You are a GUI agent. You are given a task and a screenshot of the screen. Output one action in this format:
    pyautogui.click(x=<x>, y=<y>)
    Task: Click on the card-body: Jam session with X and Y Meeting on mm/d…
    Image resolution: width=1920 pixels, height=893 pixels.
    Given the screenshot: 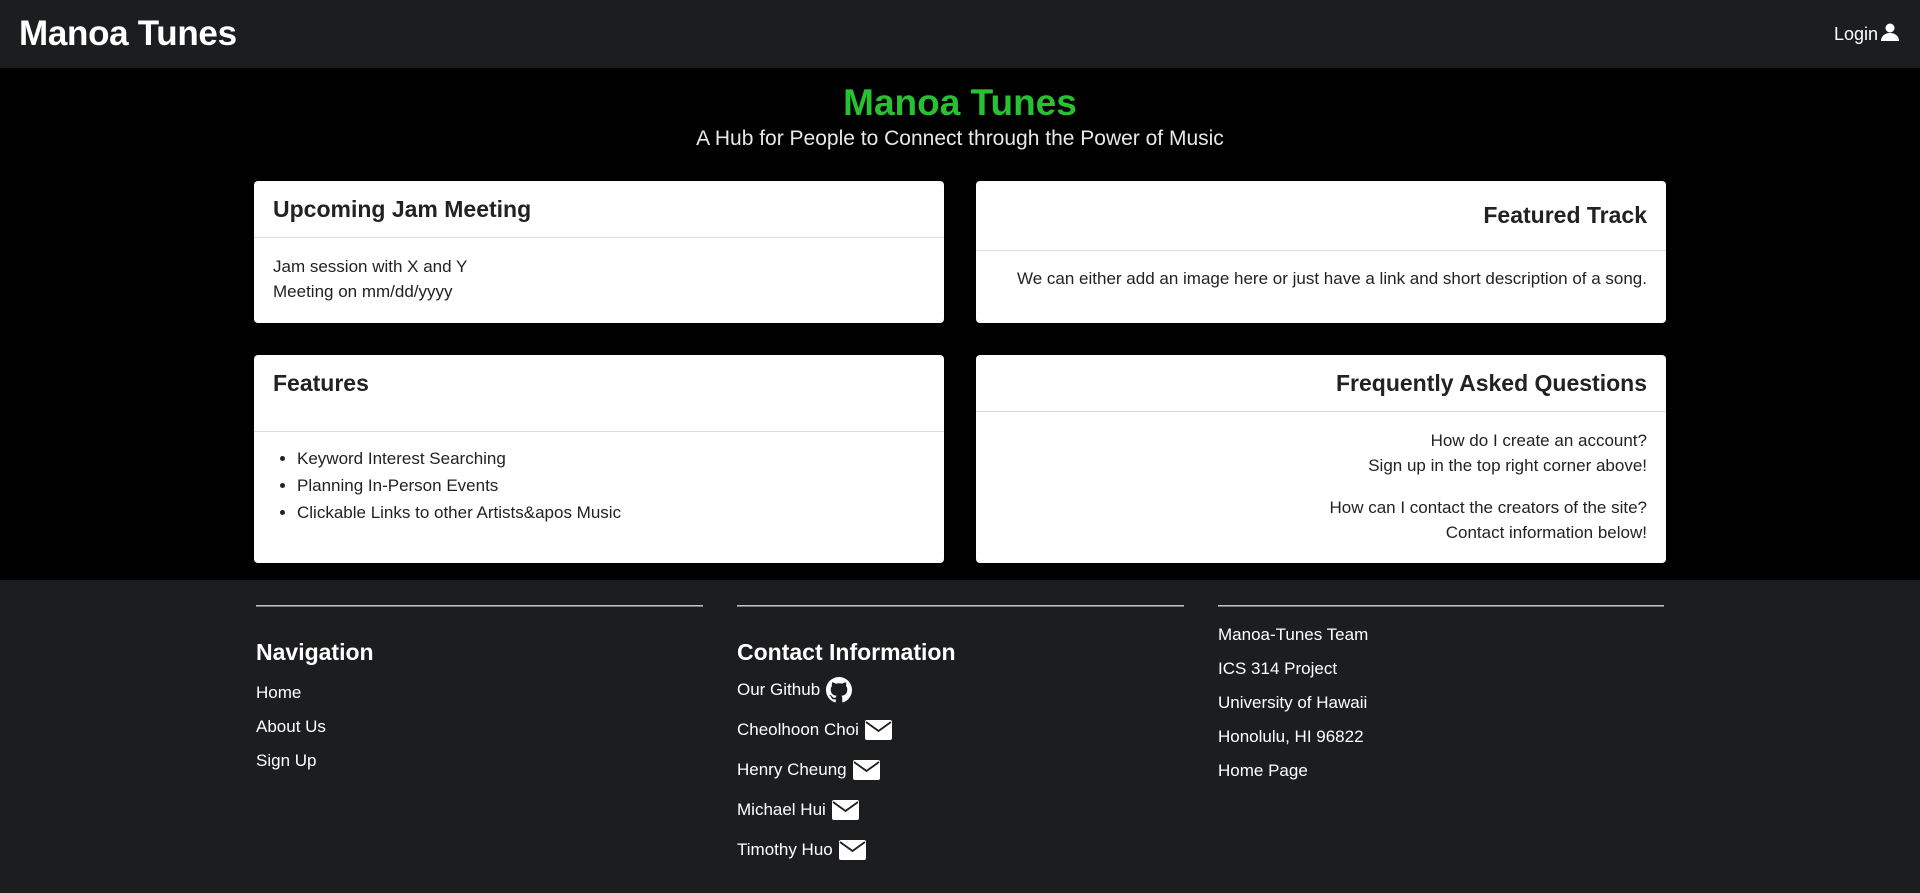 What is the action you would take?
    pyautogui.click(x=599, y=271)
    